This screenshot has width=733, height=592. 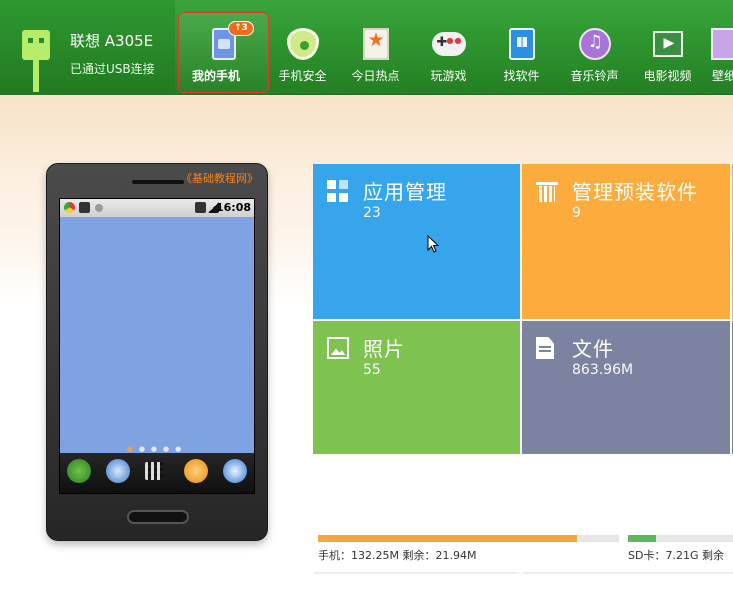 What do you see at coordinates (521, 44) in the screenshot?
I see `app-store-icon` at bounding box center [521, 44].